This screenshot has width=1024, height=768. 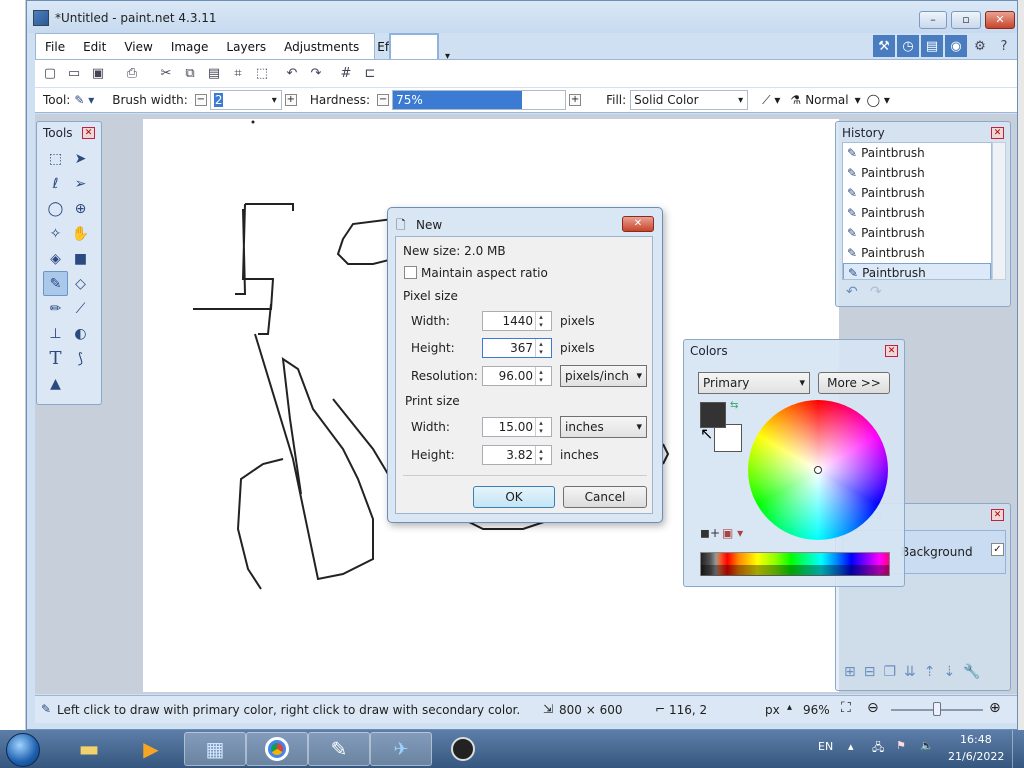 What do you see at coordinates (795, 564) in the screenshot?
I see `color-palette` at bounding box center [795, 564].